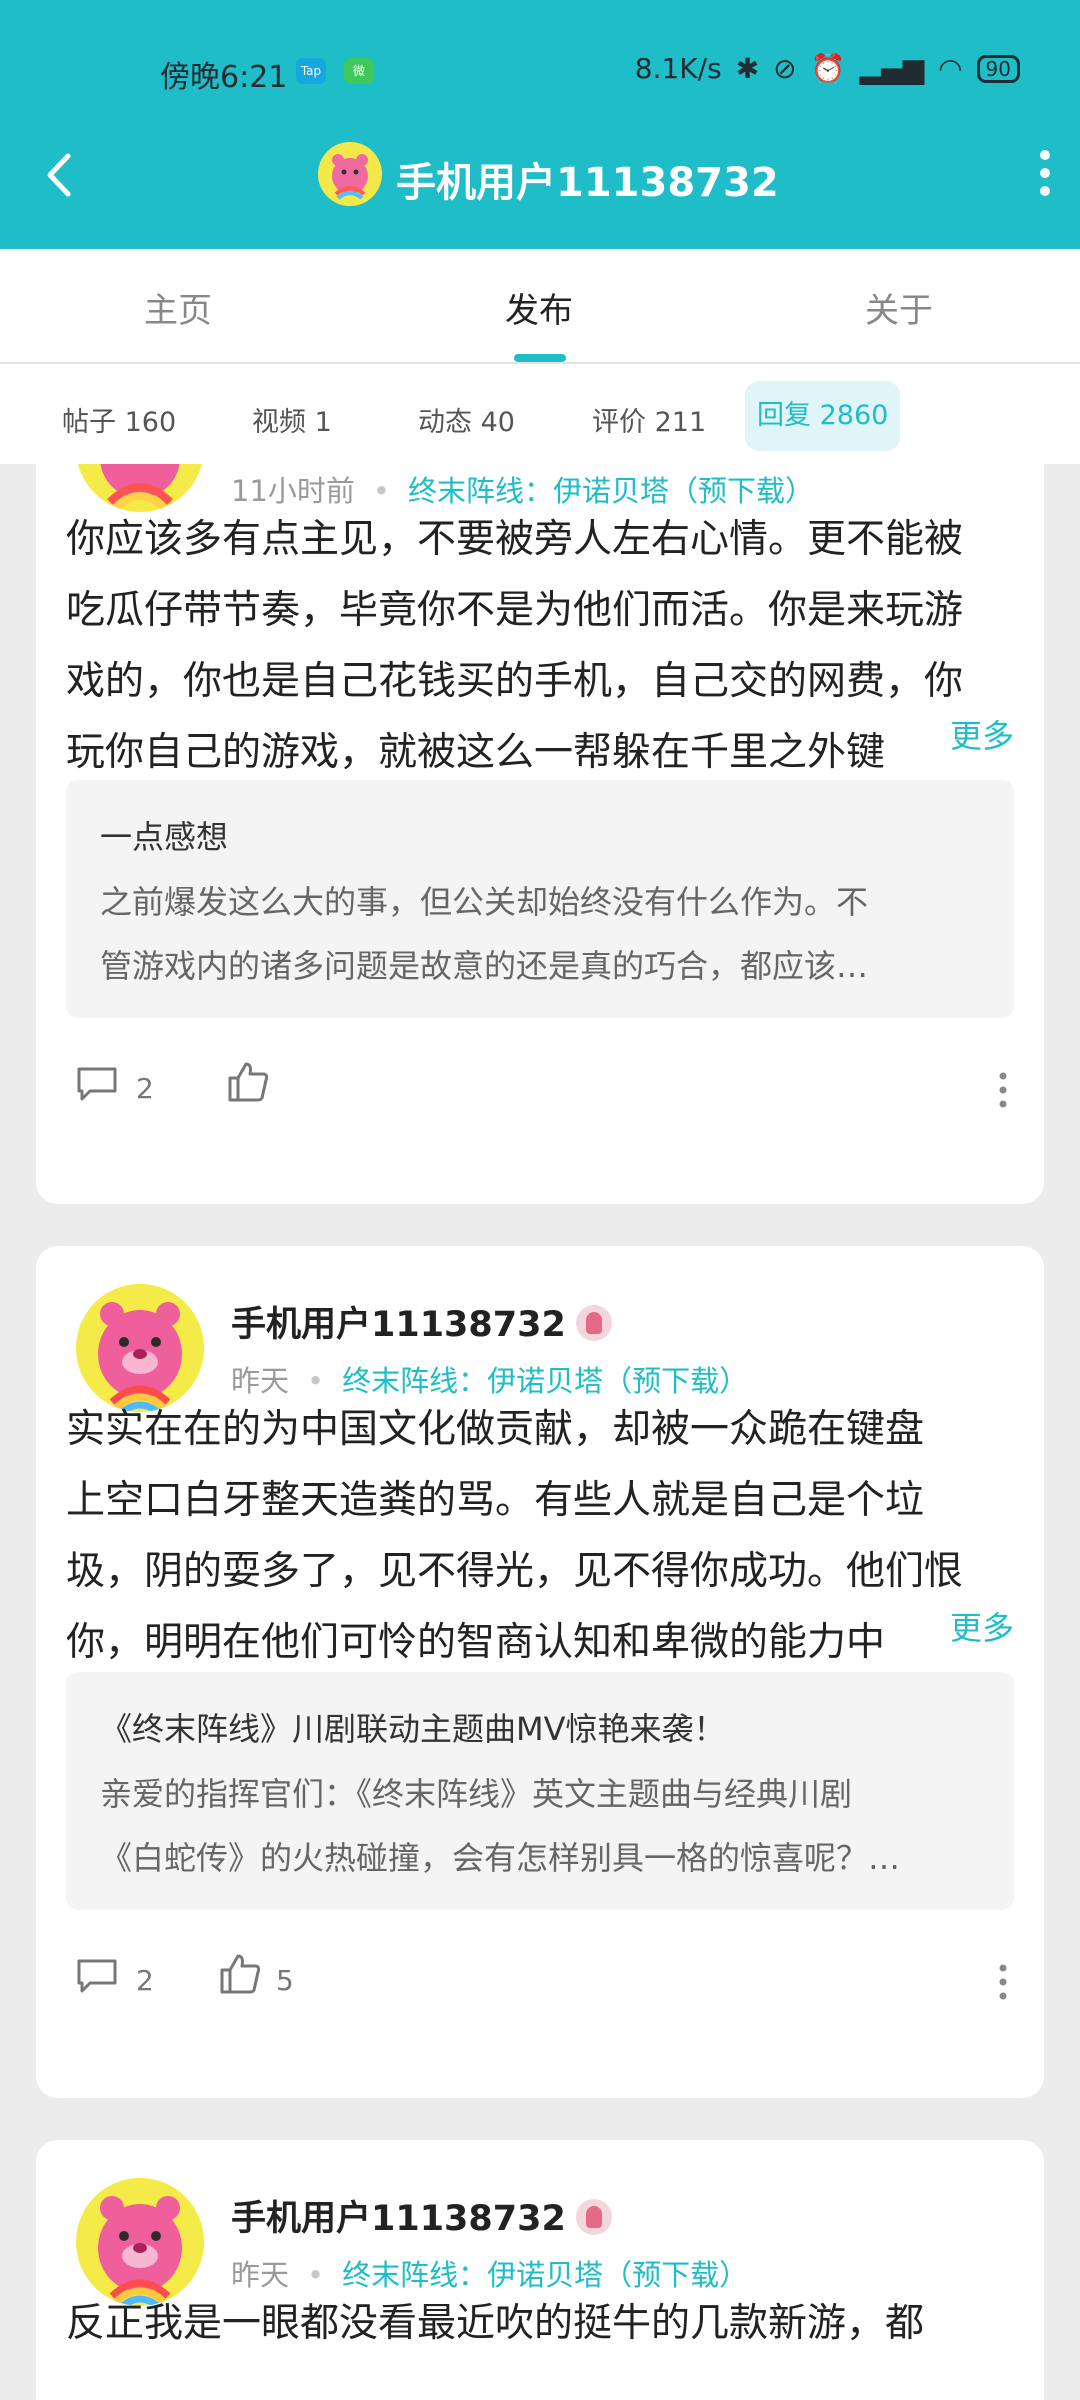  What do you see at coordinates (178, 307) in the screenshot?
I see `tab-home: 主页` at bounding box center [178, 307].